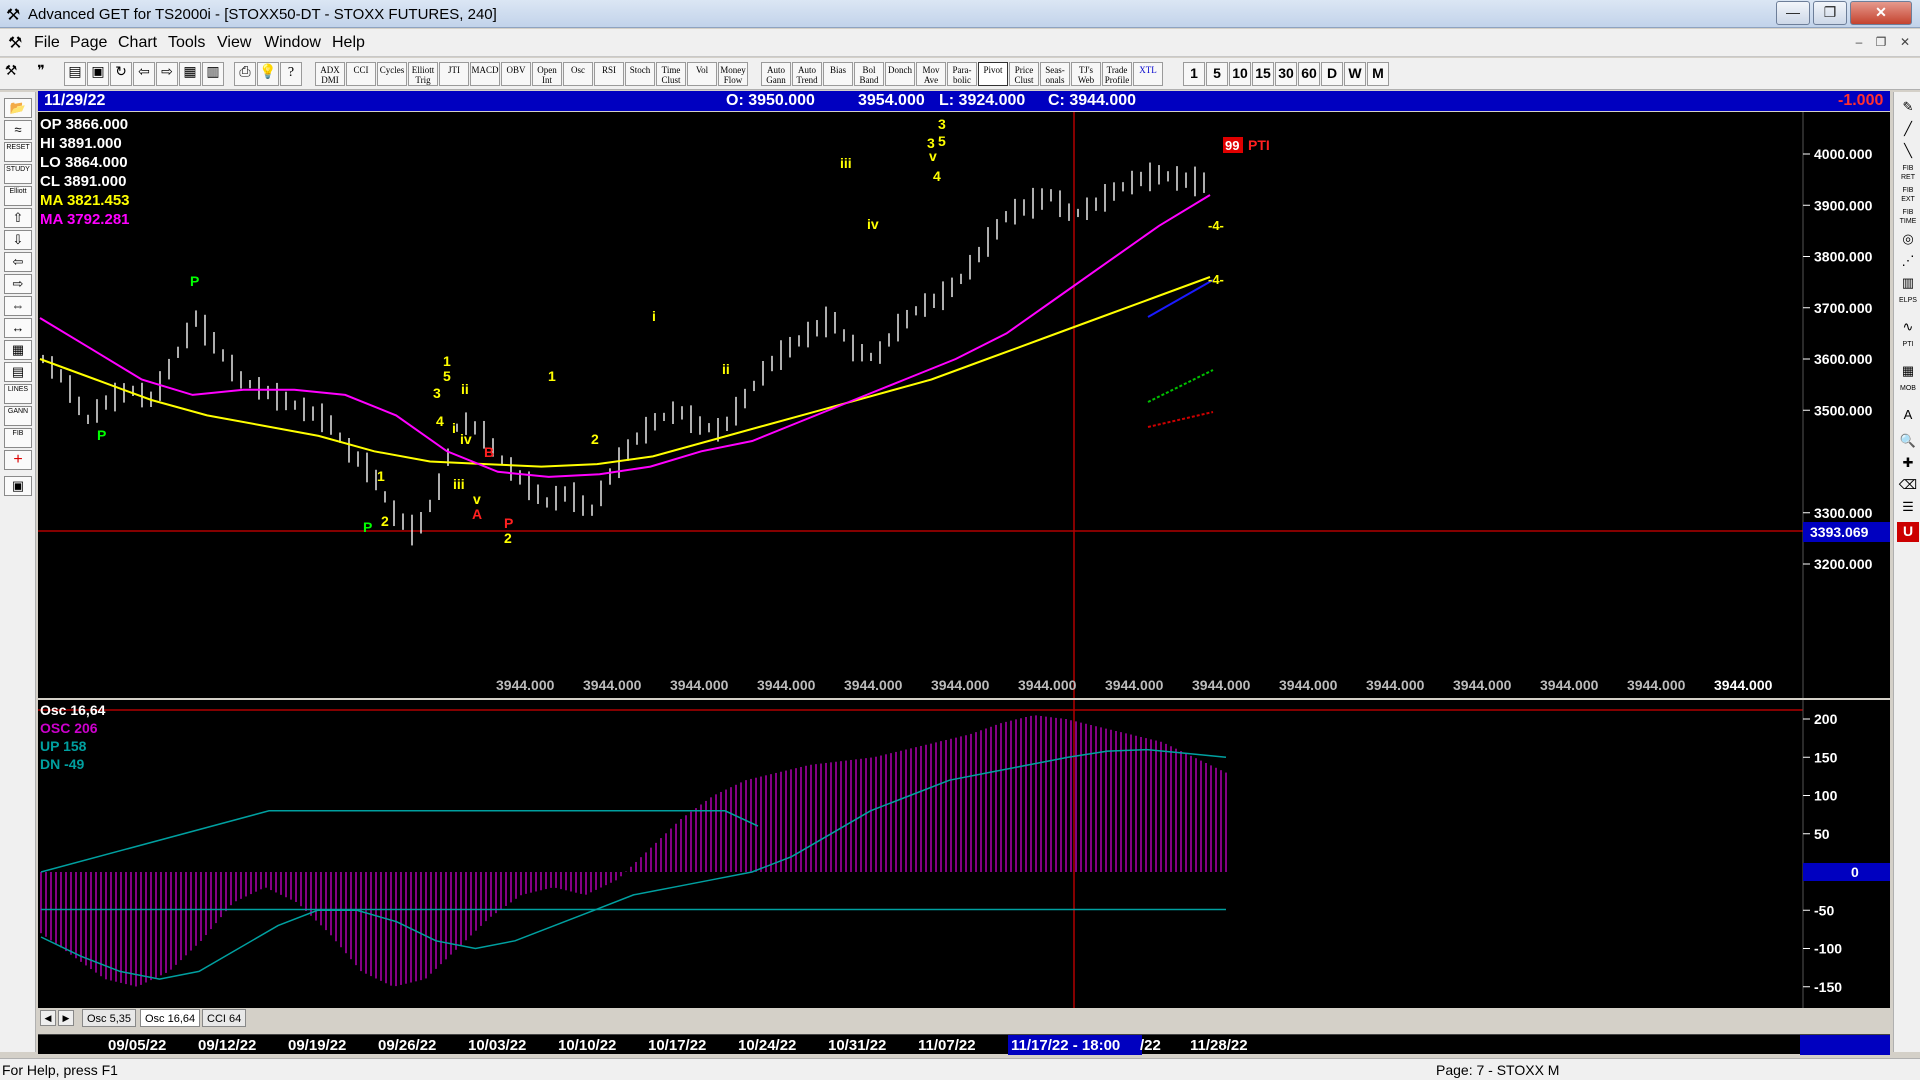 Image resolution: width=1920 pixels, height=1080 pixels. Describe the element at coordinates (224, 1018) in the screenshot. I see `tab-cci-64: CCI 64` at that location.